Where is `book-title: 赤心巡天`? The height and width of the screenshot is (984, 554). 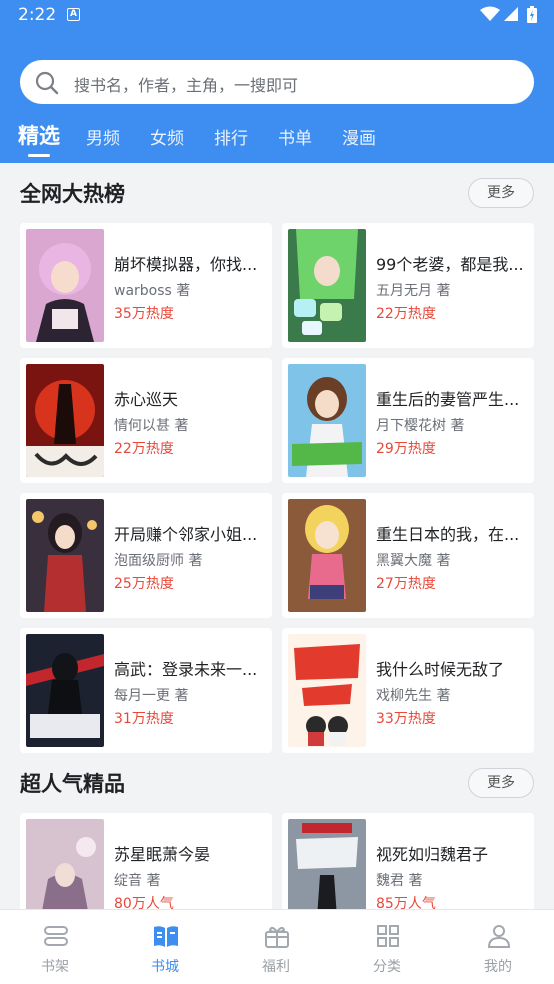
book-title: 赤心巡天 is located at coordinates (146, 399).